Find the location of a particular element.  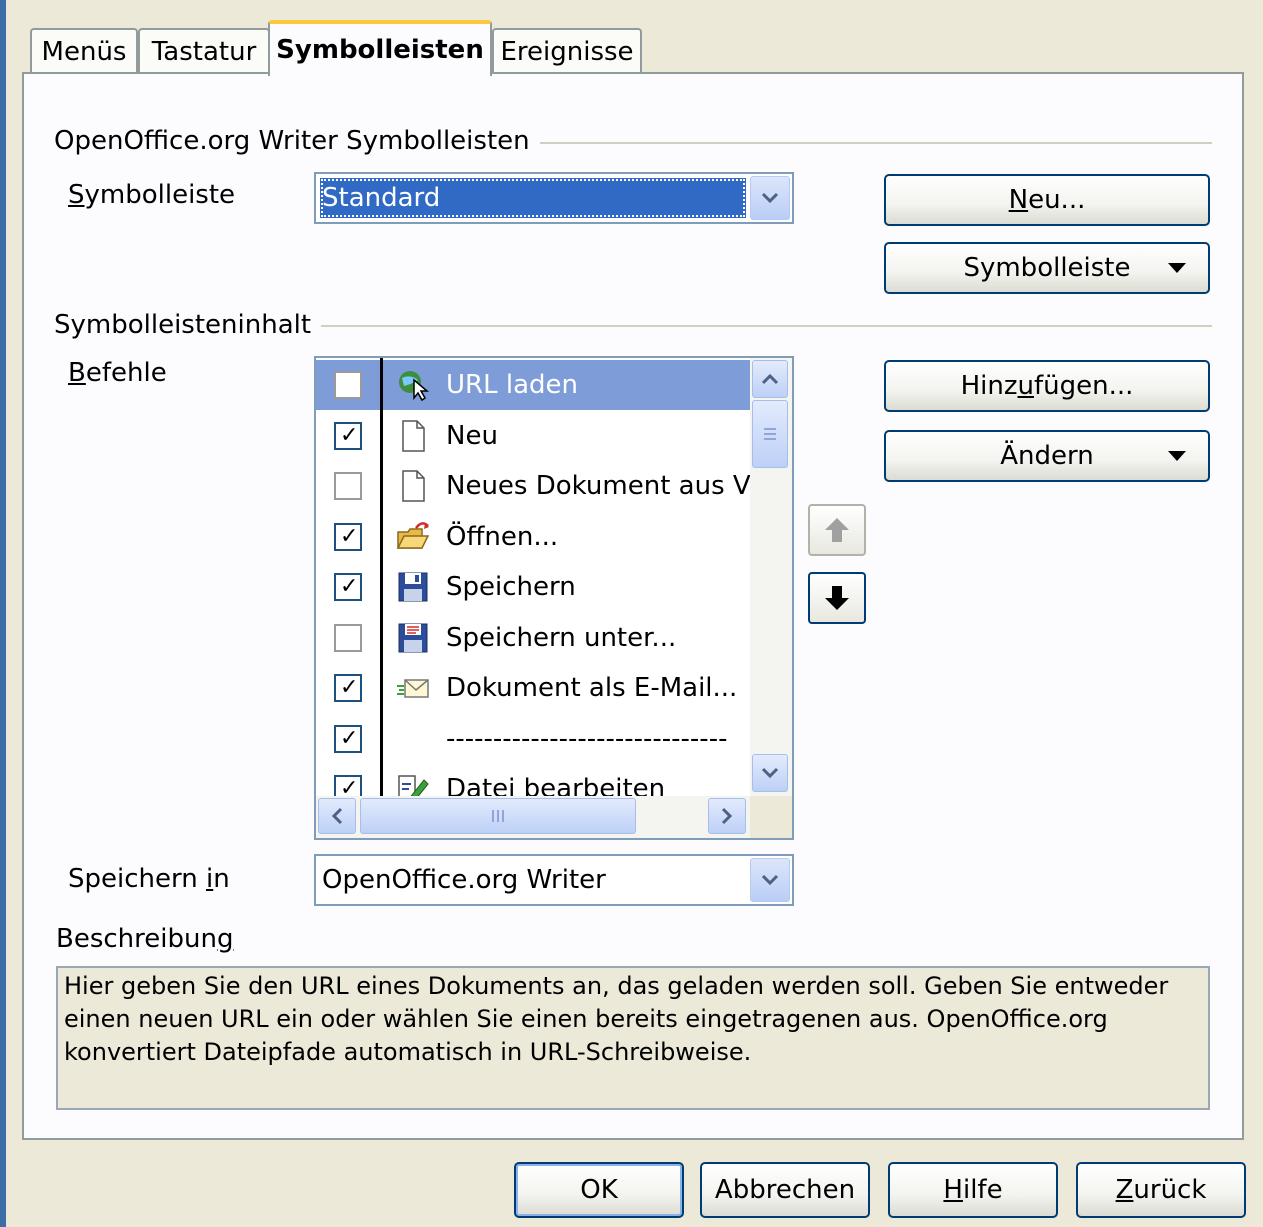

toolbar-menu-button: Symbolleiste is located at coordinates (1047, 268).